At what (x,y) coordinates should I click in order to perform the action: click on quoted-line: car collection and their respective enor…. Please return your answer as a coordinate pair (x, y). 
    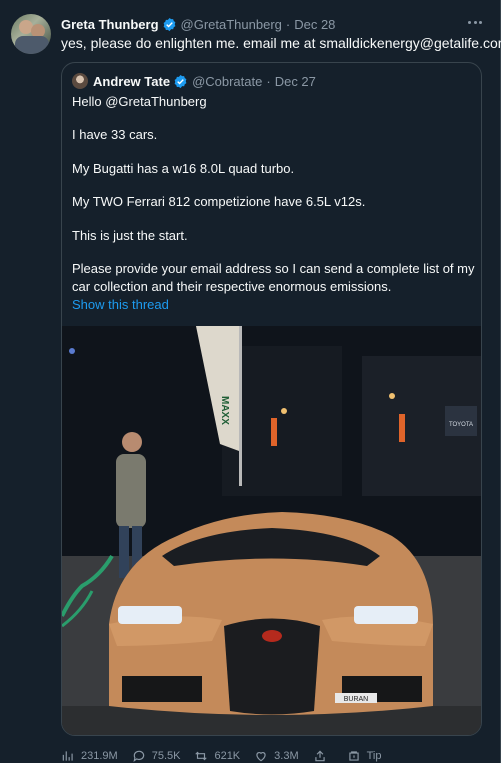
    Looking at the image, I should click on (232, 286).